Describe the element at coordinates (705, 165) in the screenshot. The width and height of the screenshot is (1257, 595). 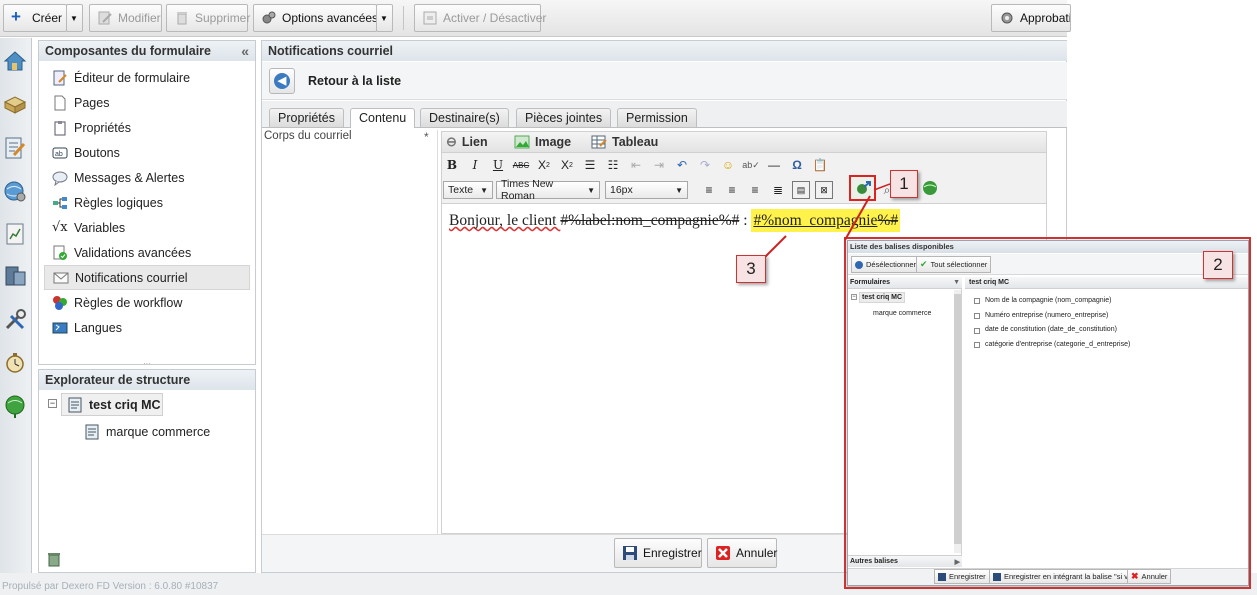
I see `redo-icon: ↷` at that location.